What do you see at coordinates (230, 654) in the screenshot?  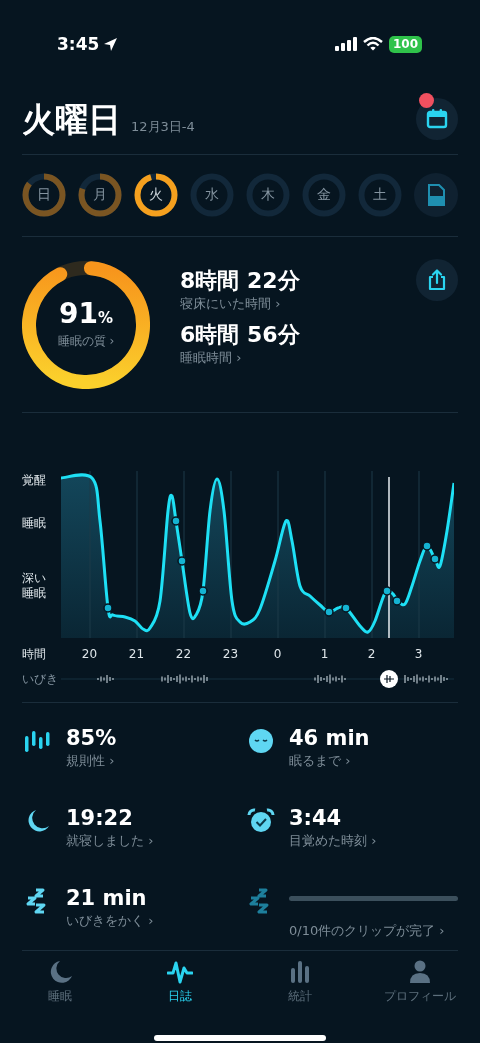 I see `hour-label: 23` at bounding box center [230, 654].